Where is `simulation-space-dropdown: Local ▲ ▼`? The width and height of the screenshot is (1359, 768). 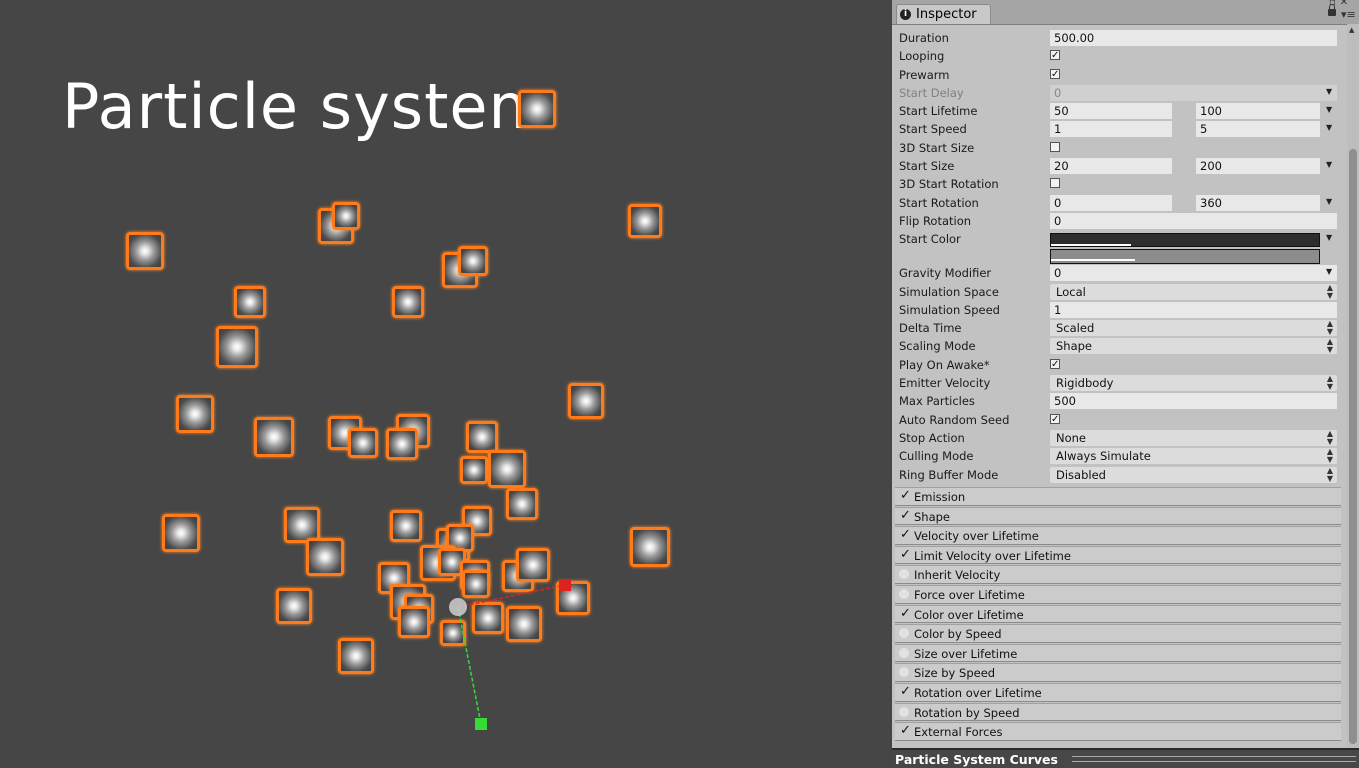 simulation-space-dropdown: Local ▲ ▼ is located at coordinates (1193, 291).